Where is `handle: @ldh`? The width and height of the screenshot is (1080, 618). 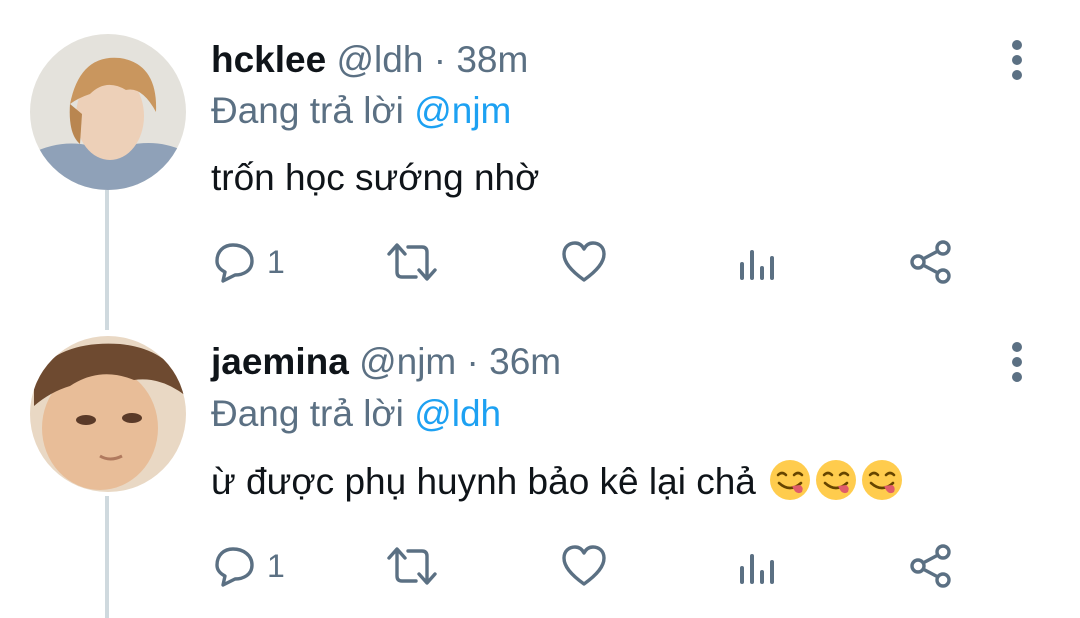 handle: @ldh is located at coordinates (379, 59).